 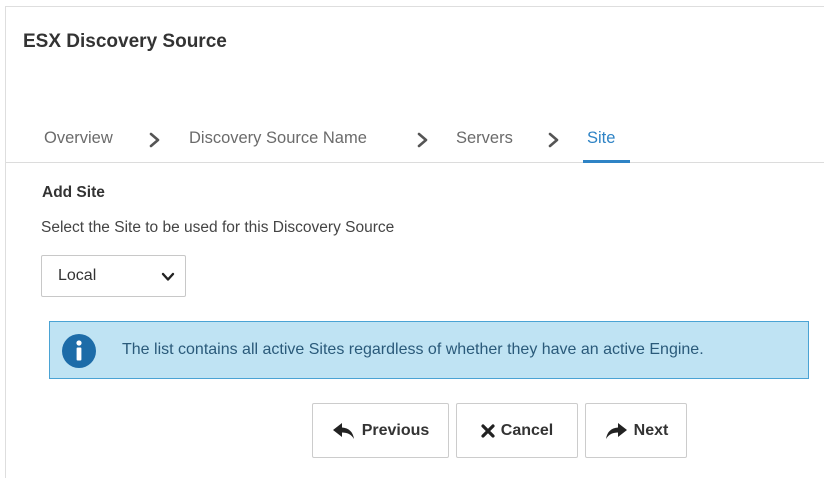 I want to click on step-servers: Servers, so click(x=484, y=138).